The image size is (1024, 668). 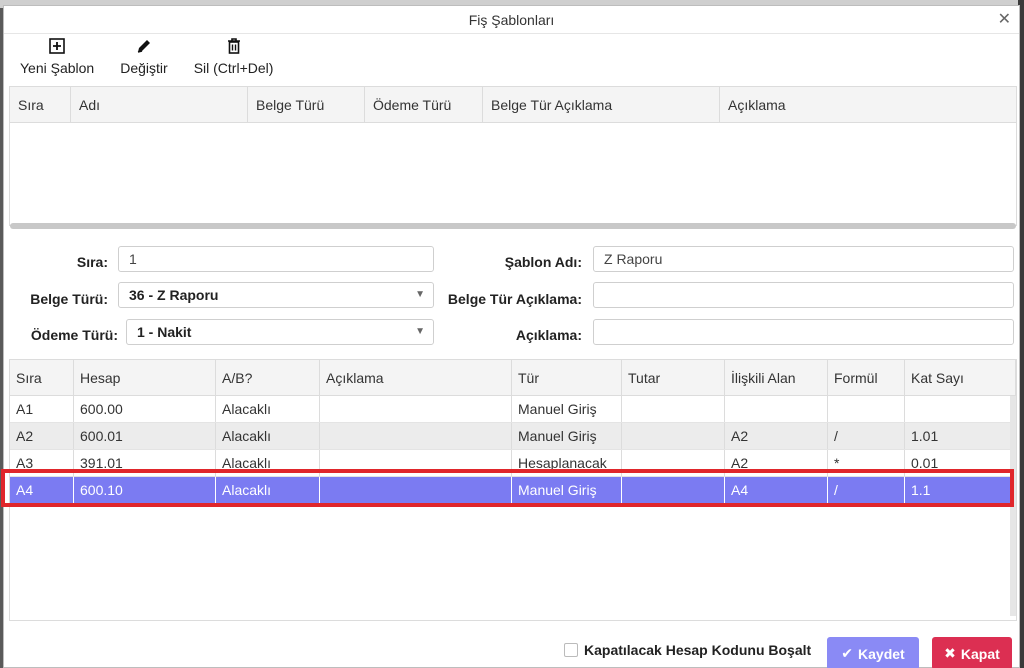 I want to click on plus-square-icon, so click(x=57, y=46).